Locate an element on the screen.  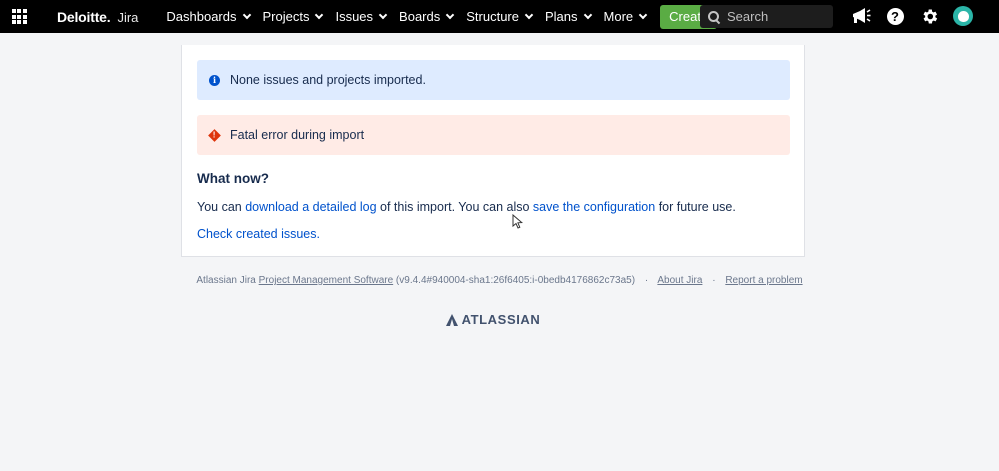
search-box is located at coordinates (766, 16).